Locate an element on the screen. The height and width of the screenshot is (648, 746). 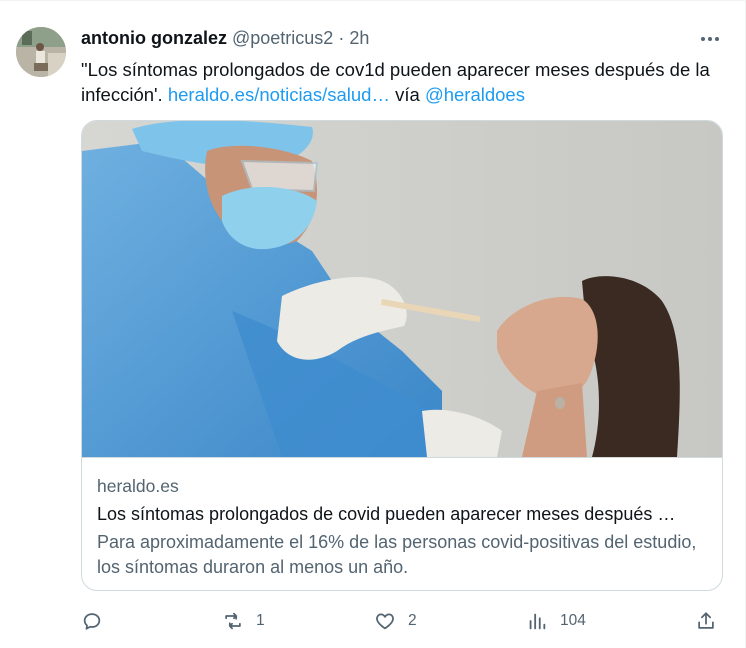
like-button: 2 is located at coordinates (395, 621).